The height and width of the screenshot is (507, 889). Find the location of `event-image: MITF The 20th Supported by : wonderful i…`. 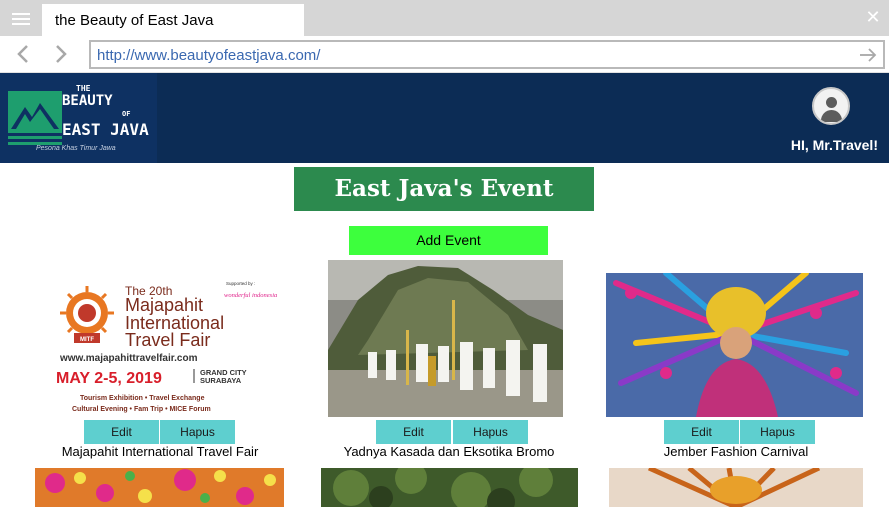

event-image: MITF The 20th Supported by : wonderful i… is located at coordinates (168, 345).